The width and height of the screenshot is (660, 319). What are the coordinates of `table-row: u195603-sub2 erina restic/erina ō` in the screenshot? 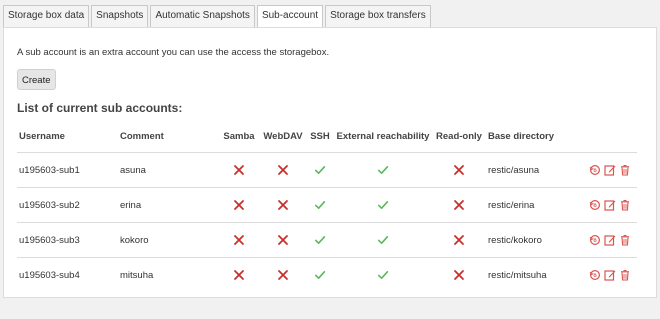 It's located at (327, 204).